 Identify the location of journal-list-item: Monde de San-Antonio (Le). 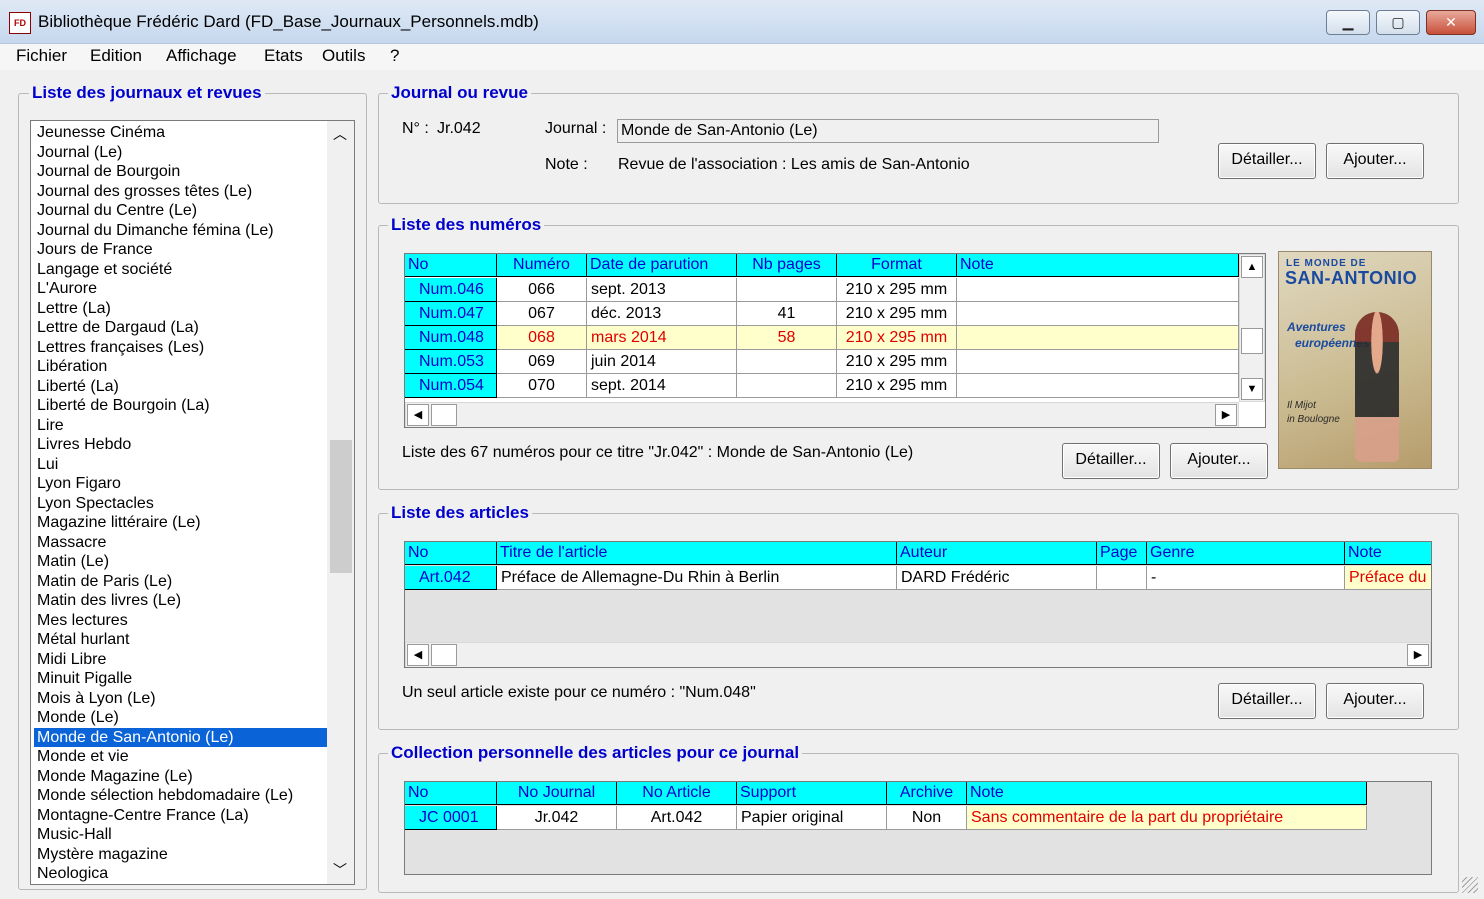
(181, 737).